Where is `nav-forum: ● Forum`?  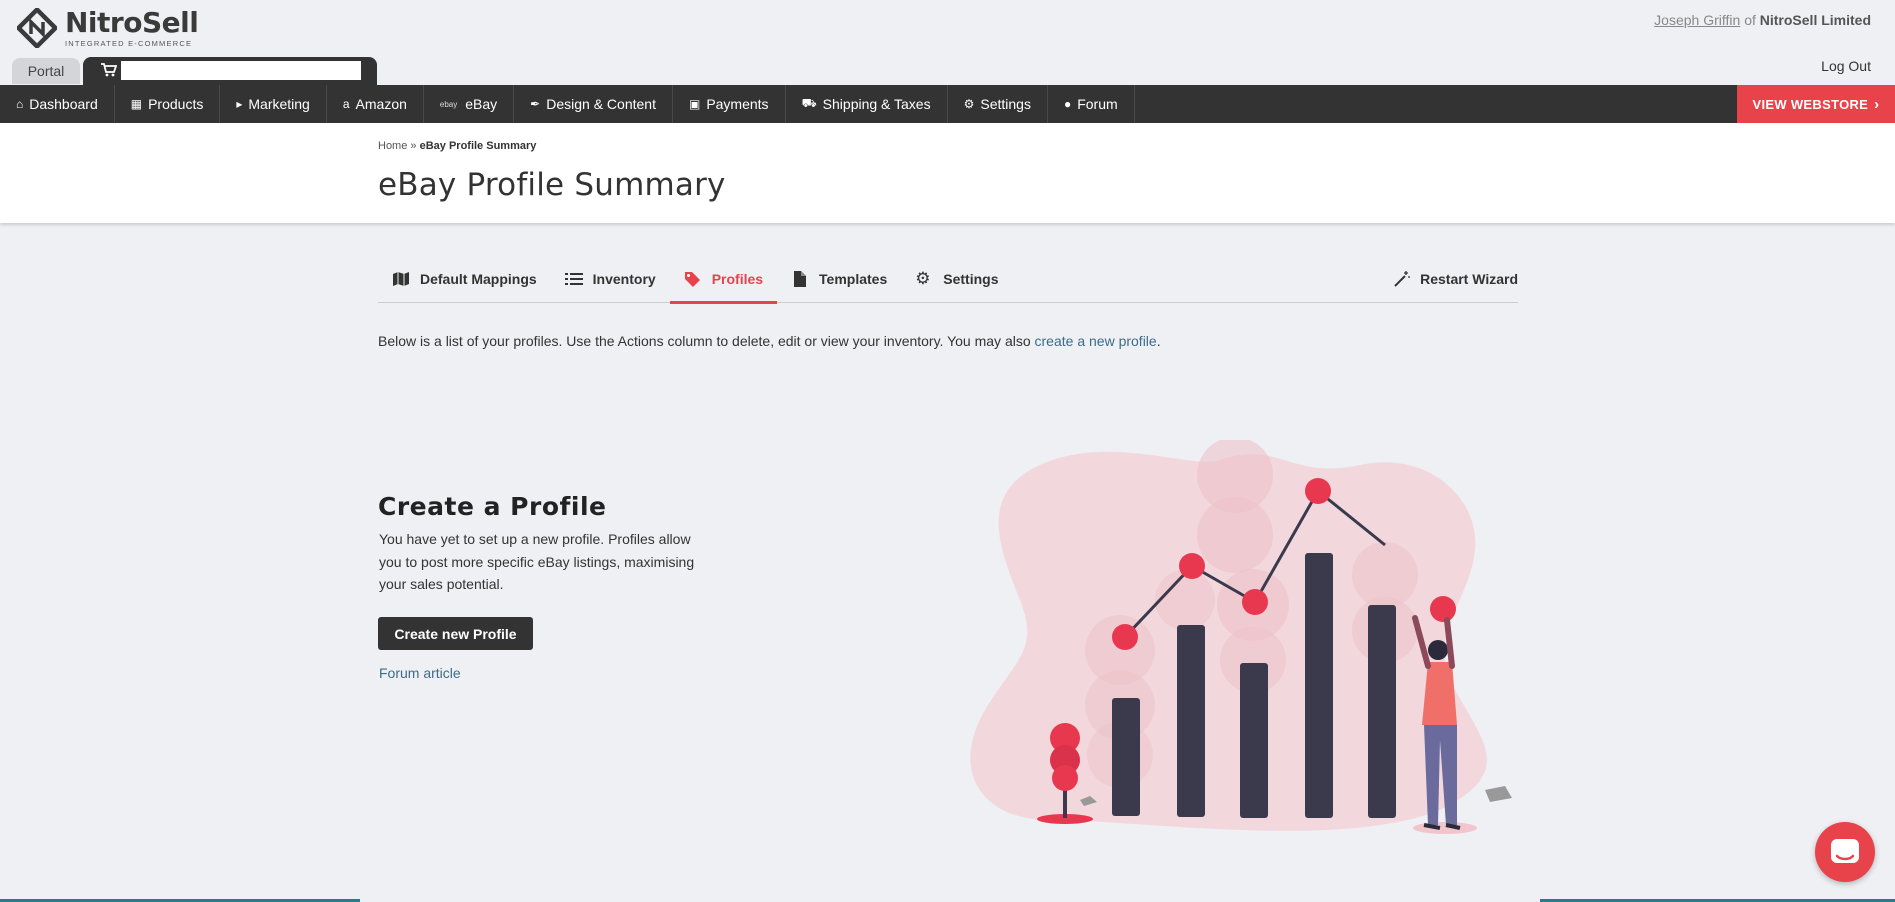
nav-forum: ● Forum is located at coordinates (1091, 104).